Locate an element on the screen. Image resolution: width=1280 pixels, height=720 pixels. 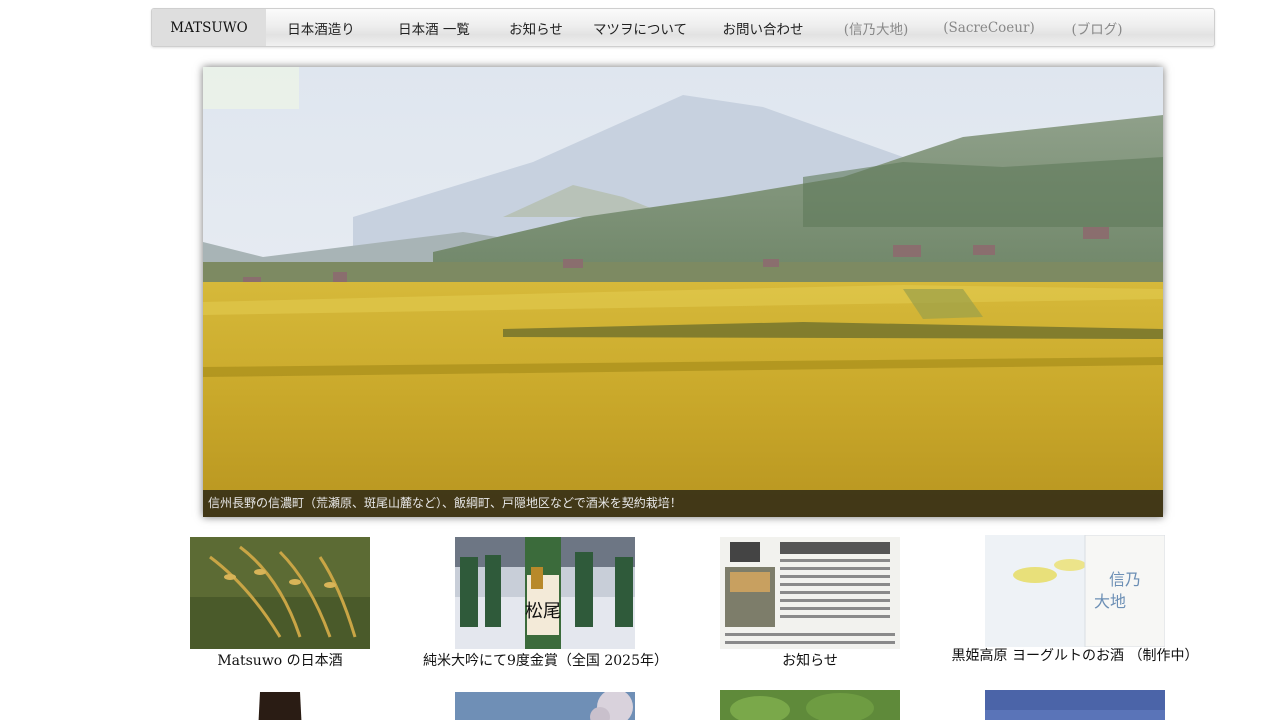
nav-item-news: お知らせ is located at coordinates (536, 27).